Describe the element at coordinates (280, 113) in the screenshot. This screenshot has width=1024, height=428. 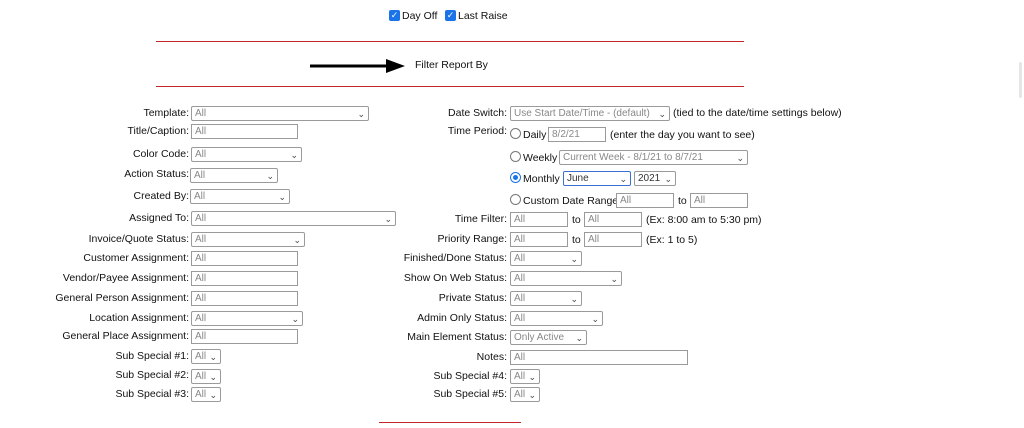
I see `template-select: All ⌄` at that location.